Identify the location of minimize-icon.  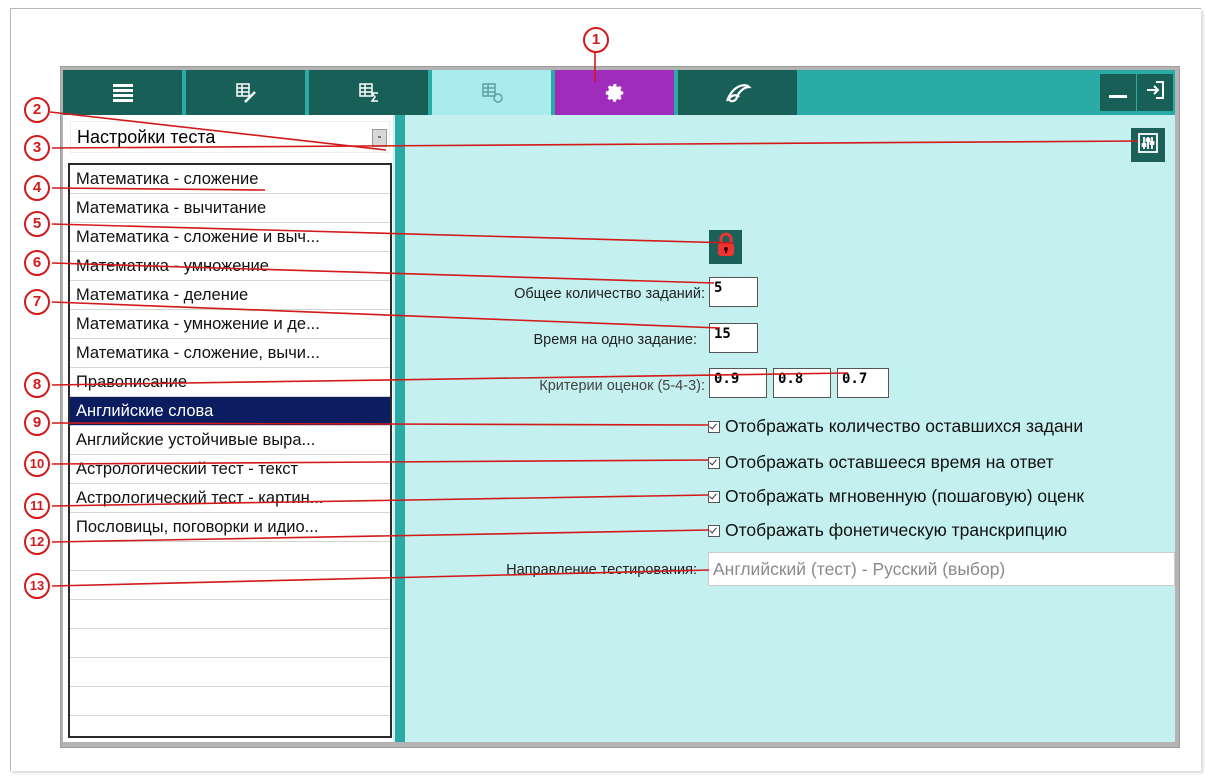
(1118, 92).